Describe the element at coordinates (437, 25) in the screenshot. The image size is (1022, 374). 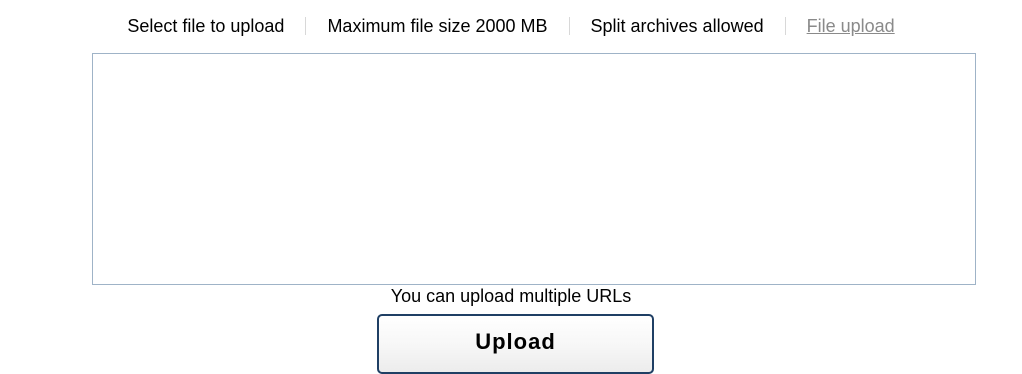
I see `max-file-size-label: Maximum file size 2000 MB` at that location.